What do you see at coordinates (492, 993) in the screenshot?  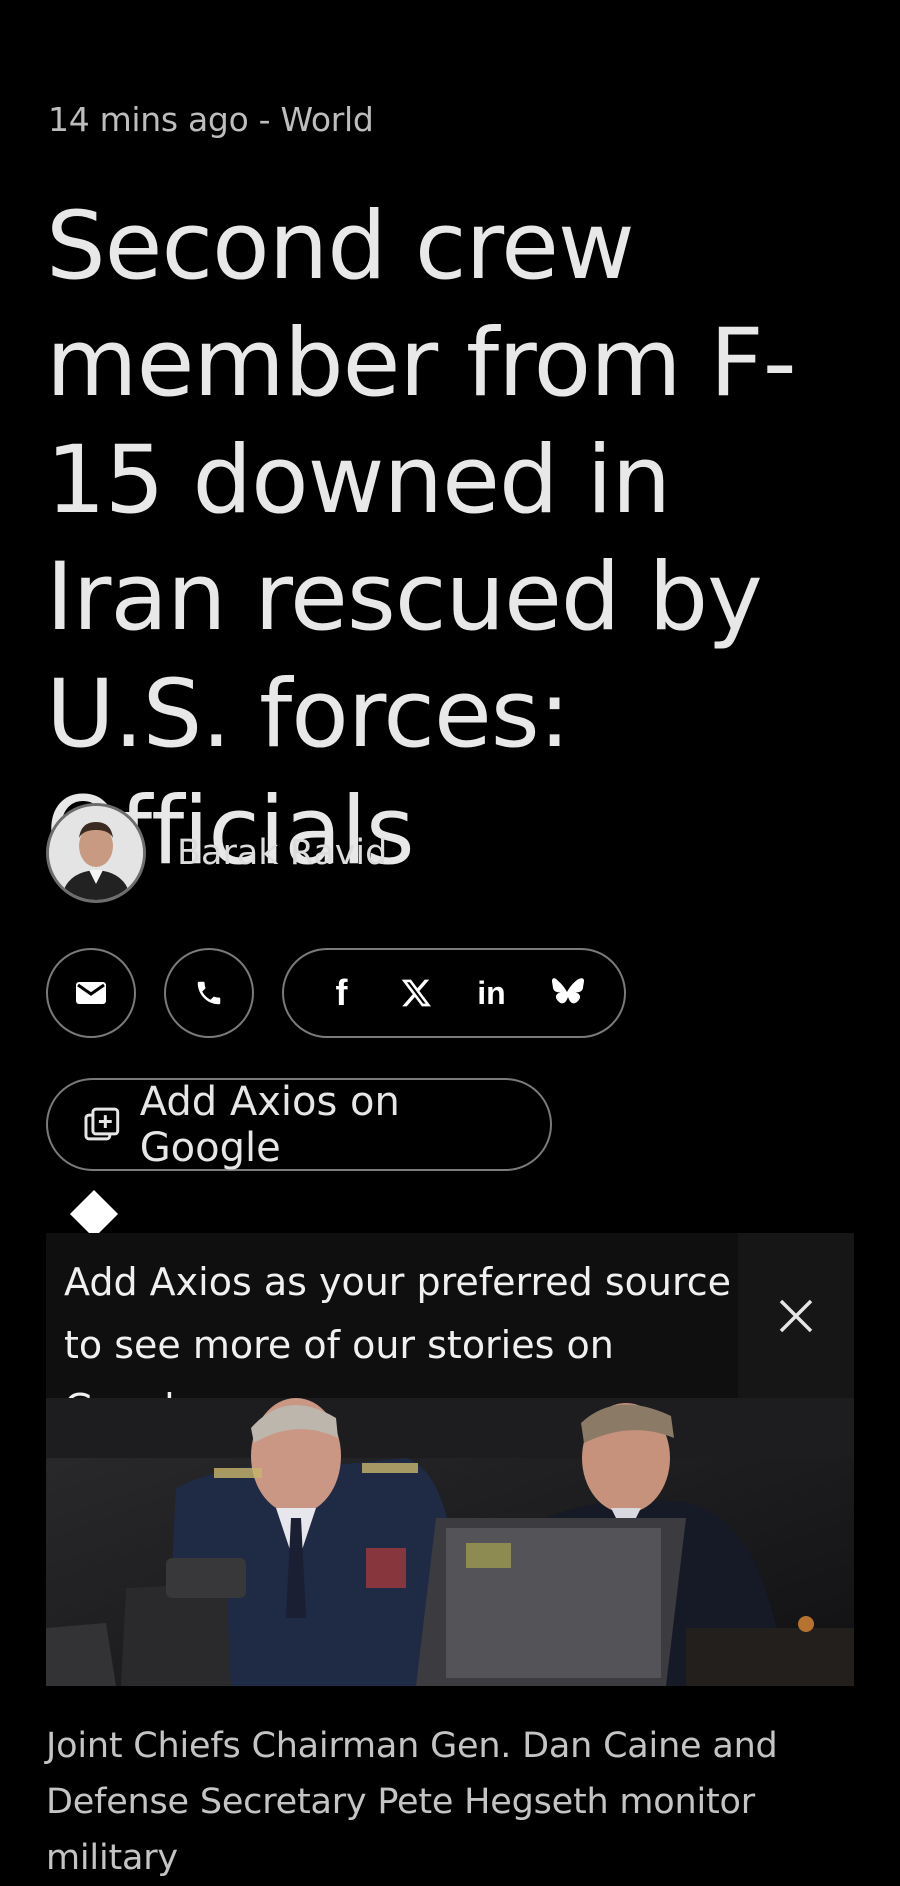 I see `linkedin-icon: in` at bounding box center [492, 993].